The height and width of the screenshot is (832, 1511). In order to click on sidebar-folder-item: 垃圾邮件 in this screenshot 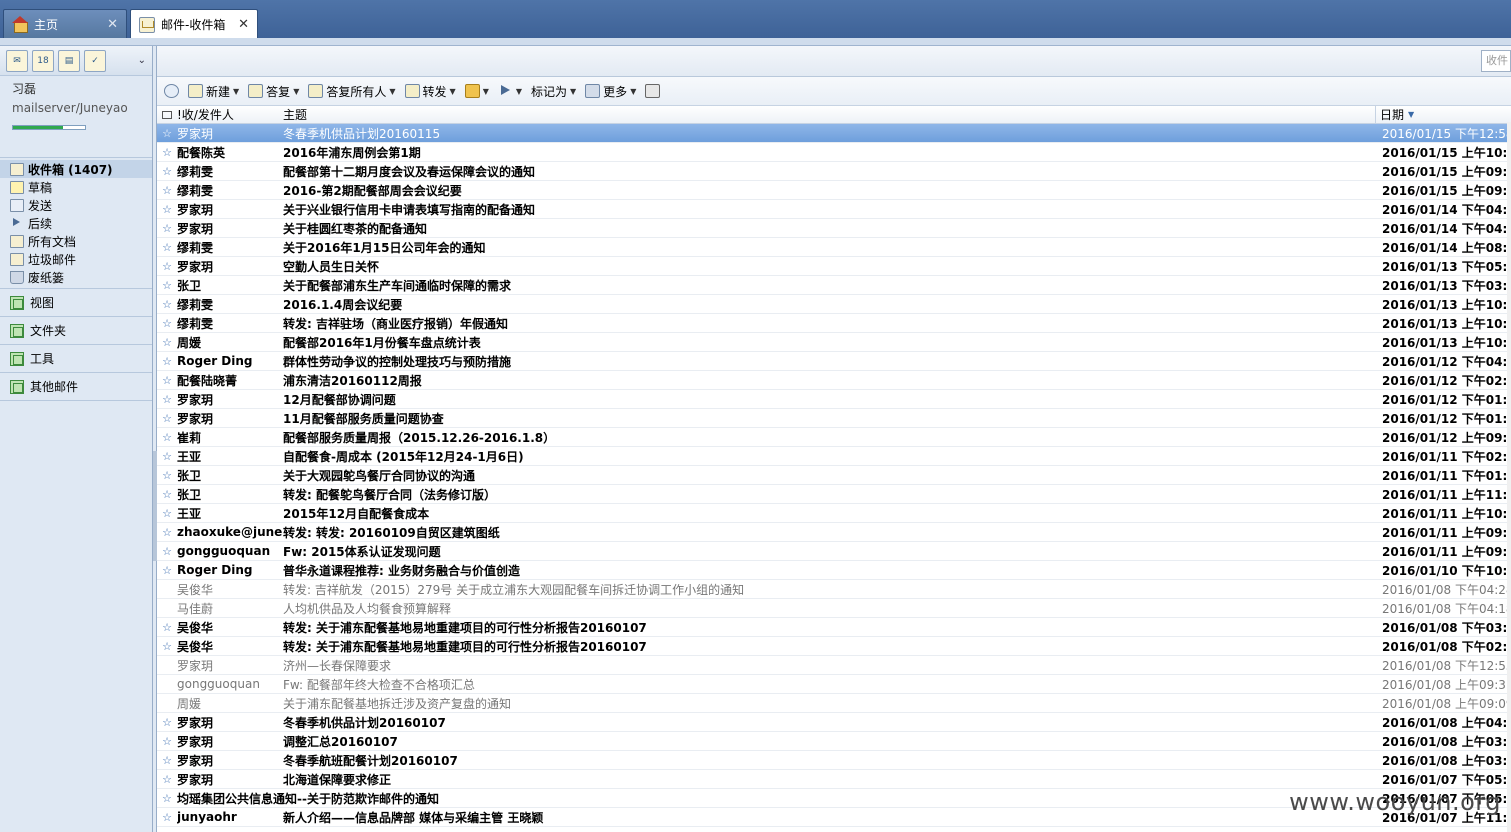, I will do `click(76, 259)`.